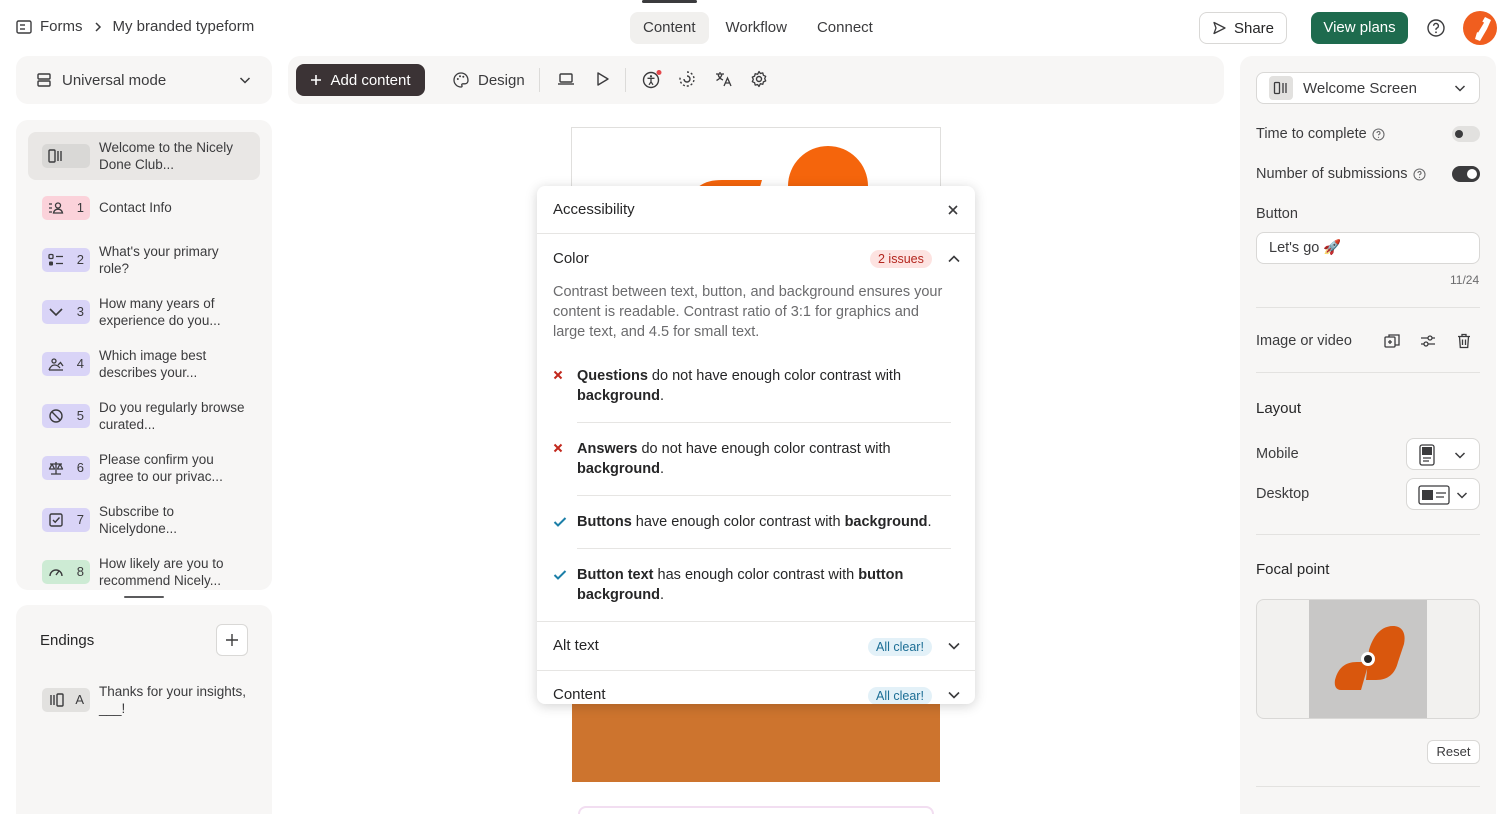 The height and width of the screenshot is (814, 1512). I want to click on question-badge: 4, so click(66, 364).